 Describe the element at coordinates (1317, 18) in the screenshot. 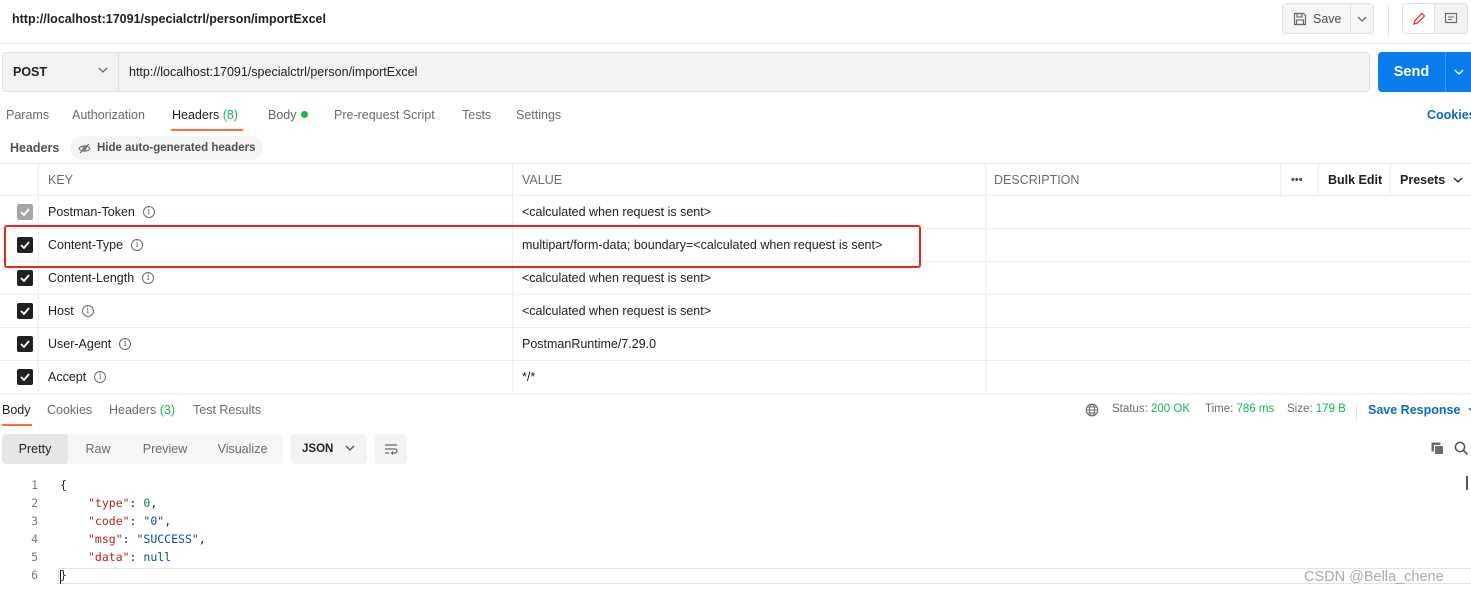

I see `save-button: Save` at that location.